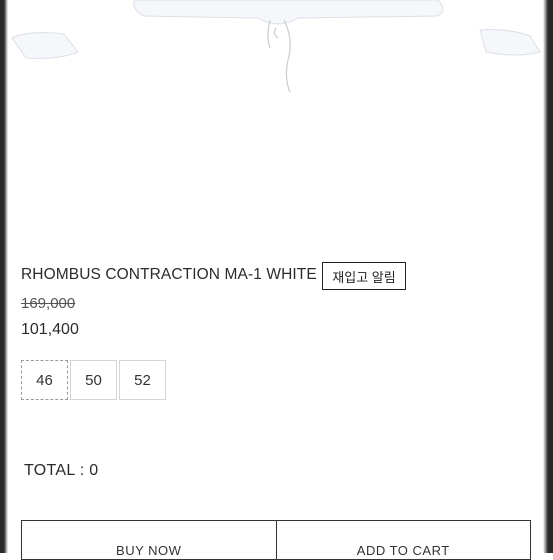 Image resolution: width=553 pixels, height=560 pixels. Describe the element at coordinates (61, 470) in the screenshot. I see `total-label: TOTAL : 0` at that location.